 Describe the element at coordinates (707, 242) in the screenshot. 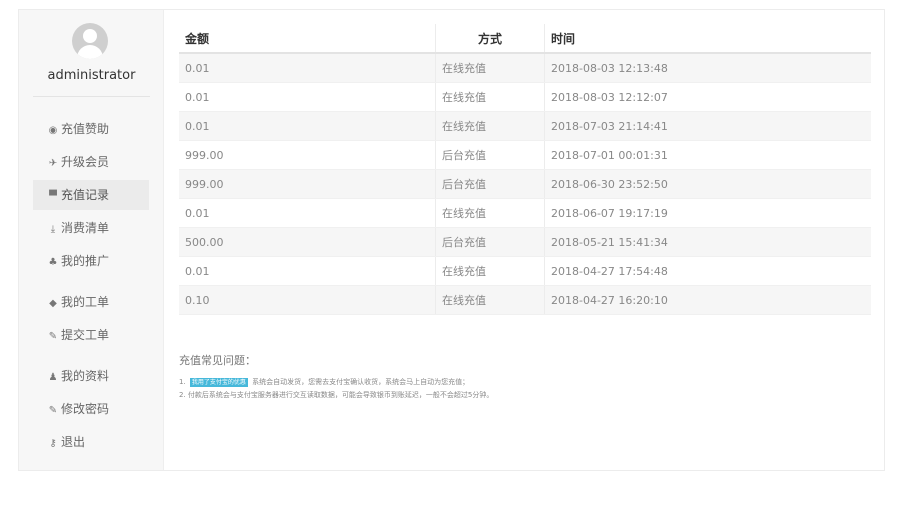

I see `cell-time: 2018-05-21 15:41:34` at that location.